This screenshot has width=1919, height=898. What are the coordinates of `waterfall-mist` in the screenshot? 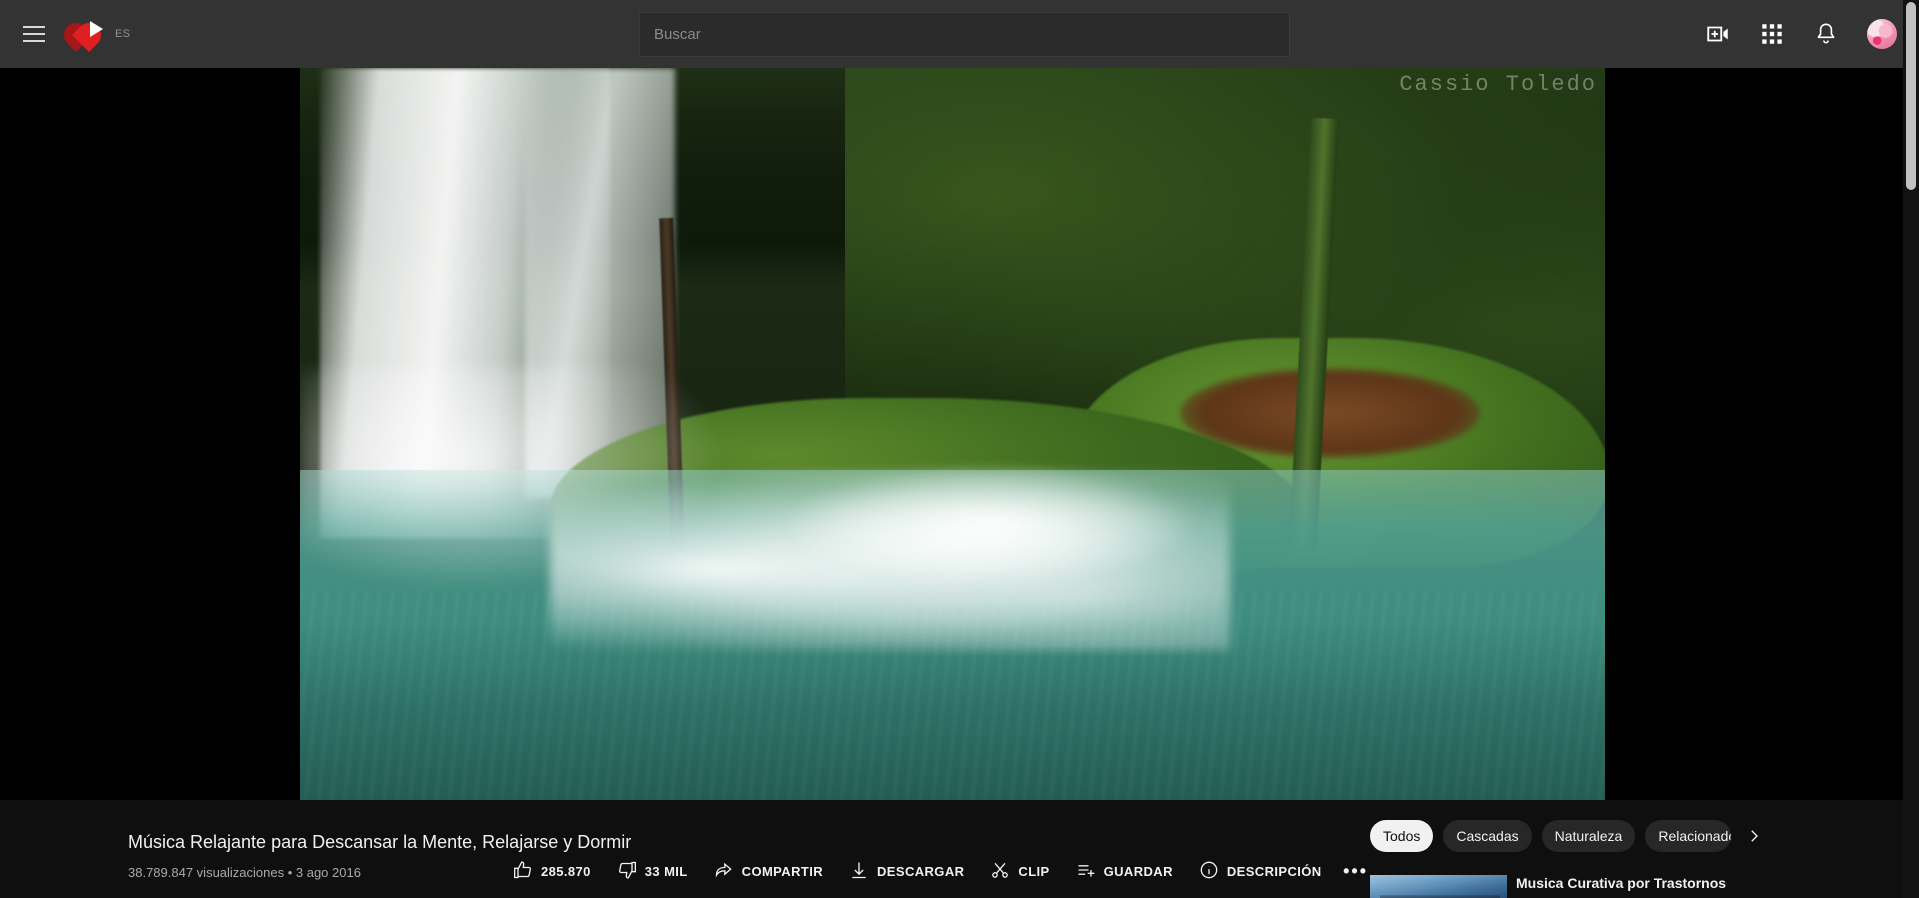 It's located at (510, 478).